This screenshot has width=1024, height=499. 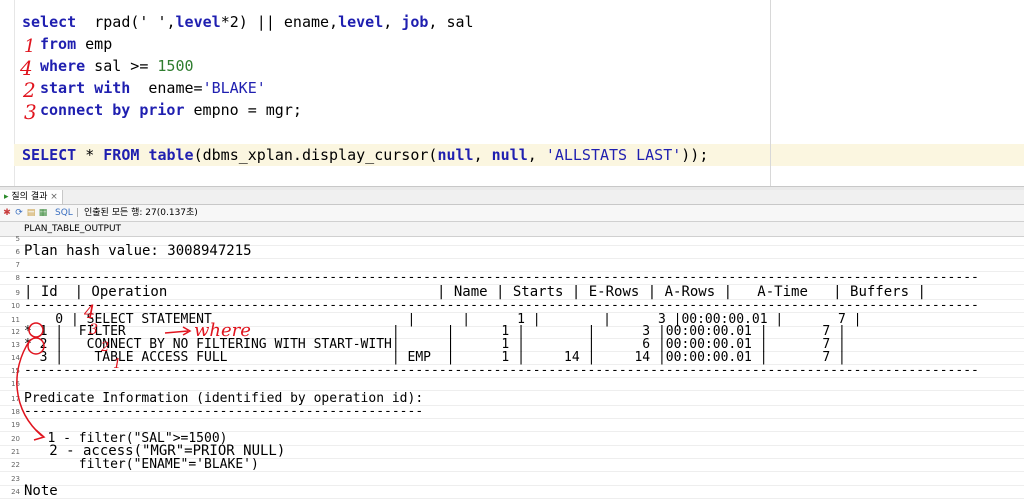 What do you see at coordinates (613, 155) in the screenshot?
I see `code-string: 'ALLSTATS LAST'` at bounding box center [613, 155].